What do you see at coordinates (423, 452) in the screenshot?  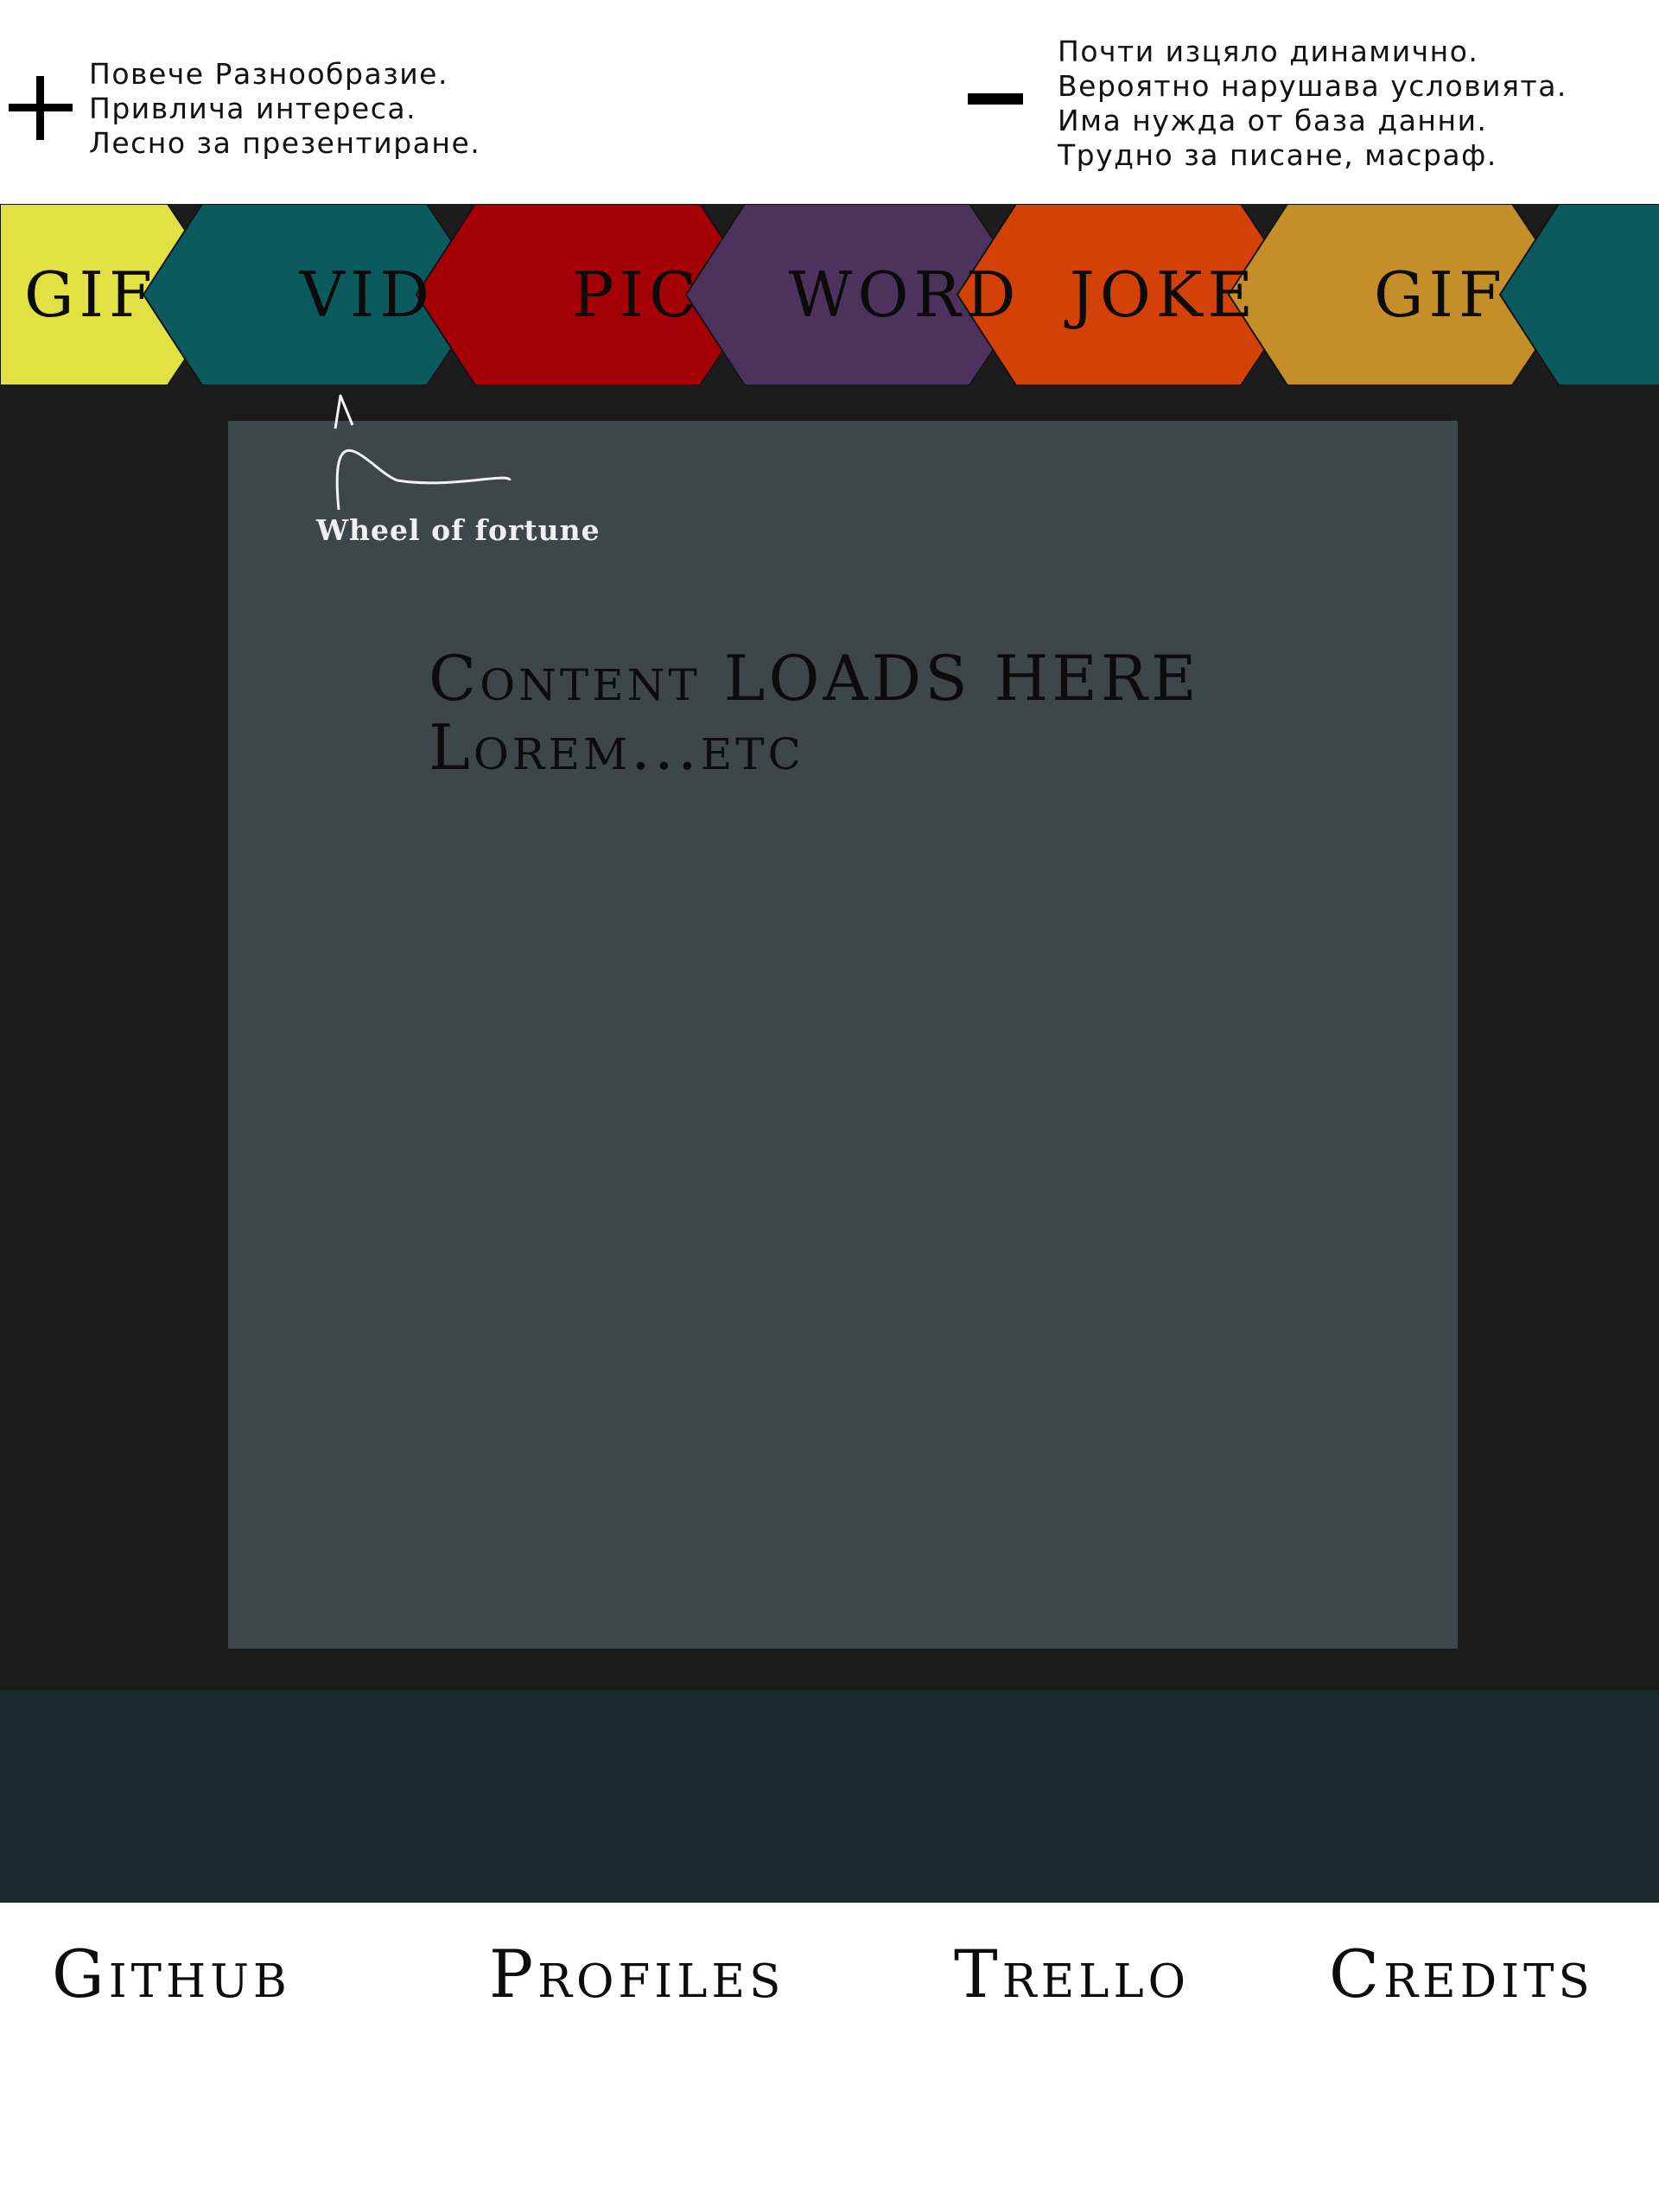 I see `annotation-arrow-icon` at bounding box center [423, 452].